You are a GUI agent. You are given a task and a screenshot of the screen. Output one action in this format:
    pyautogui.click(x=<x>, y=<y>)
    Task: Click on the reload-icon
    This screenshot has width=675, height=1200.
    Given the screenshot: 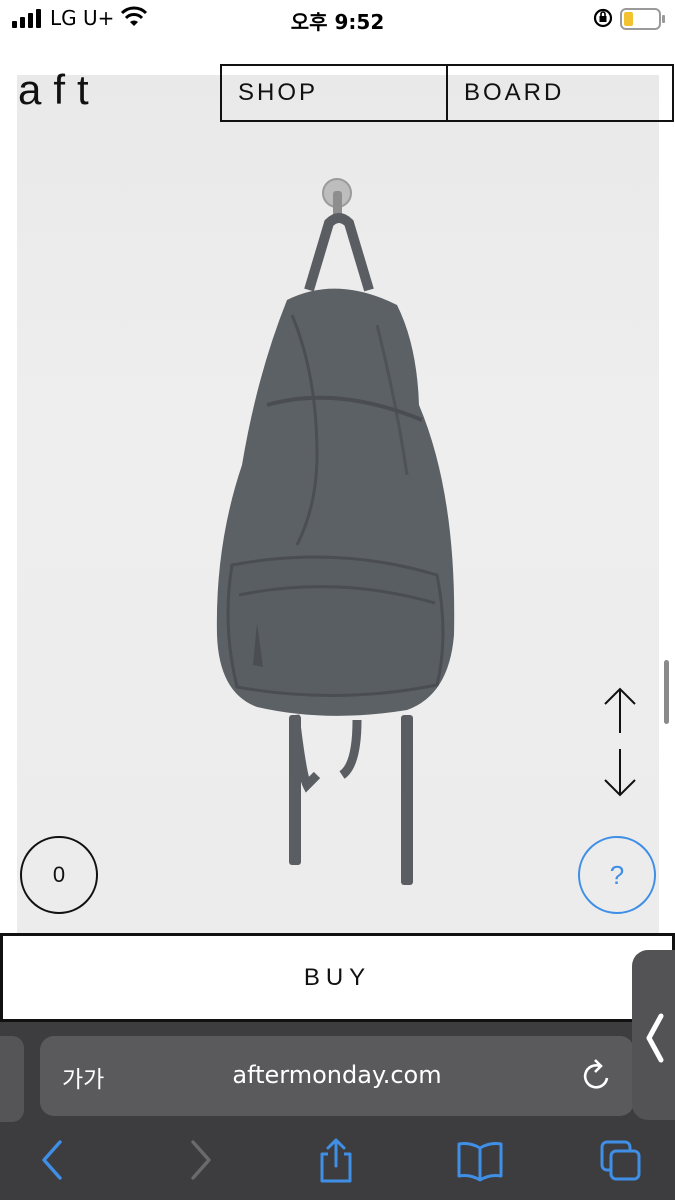 What is the action you would take?
    pyautogui.click(x=597, y=1075)
    